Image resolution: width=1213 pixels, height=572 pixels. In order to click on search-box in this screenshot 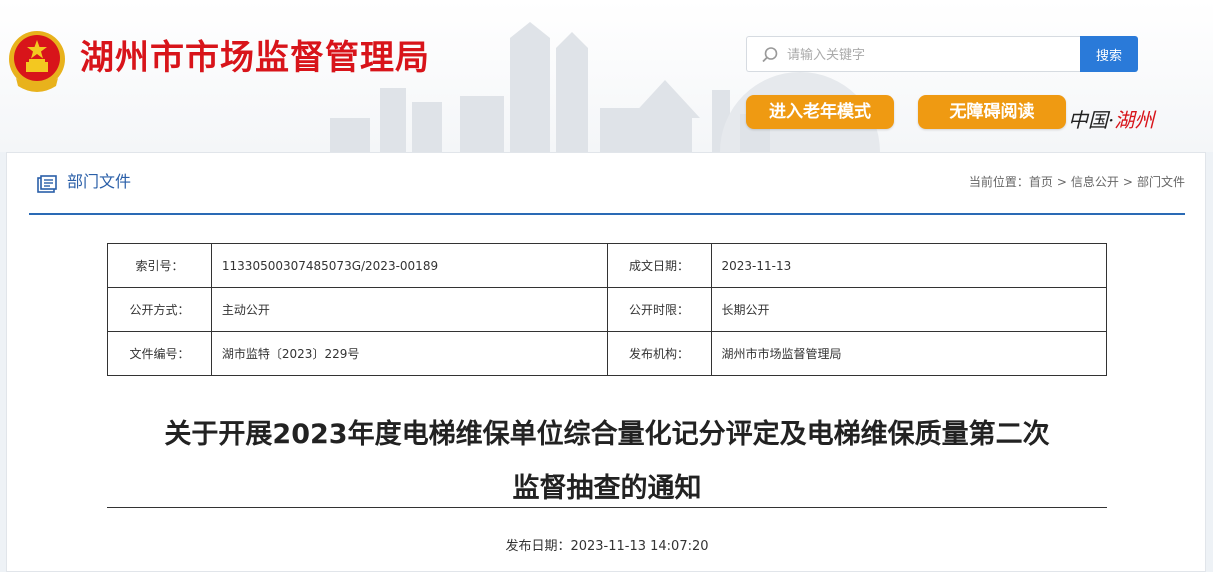, I will do `click(913, 54)`.